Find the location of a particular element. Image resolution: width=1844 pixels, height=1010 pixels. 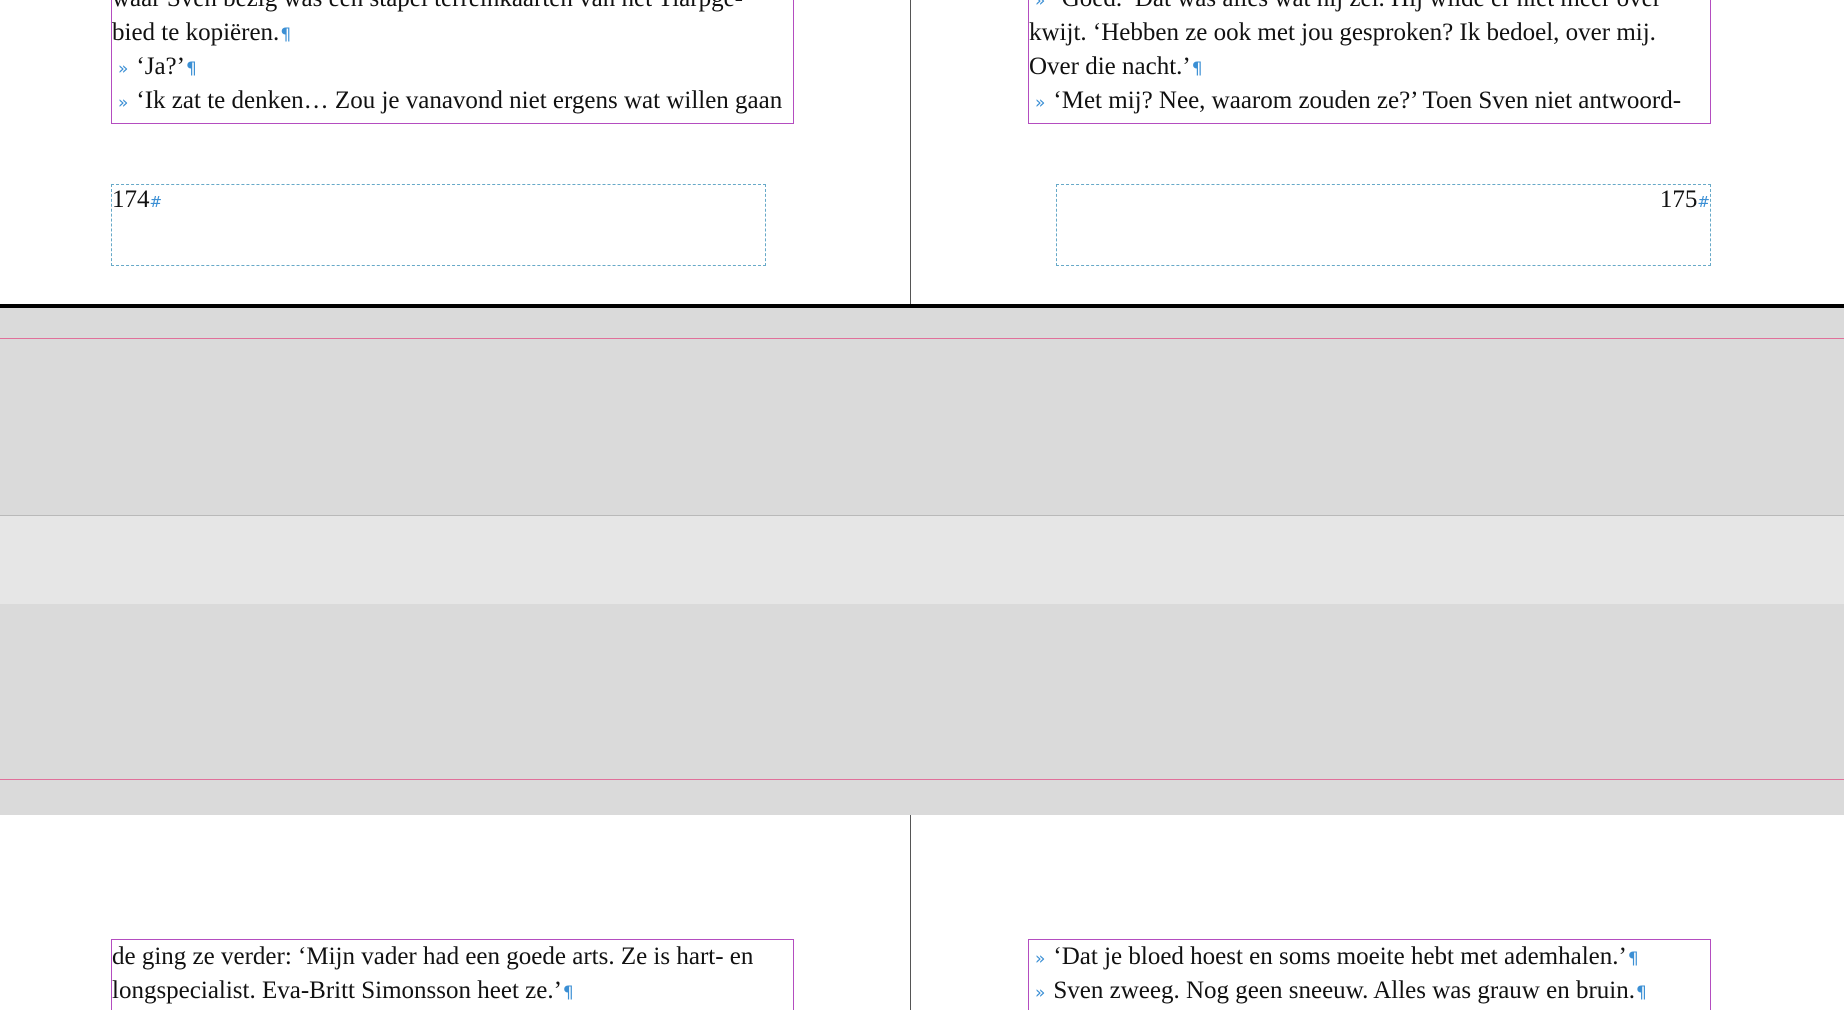

page-number-175: 175 is located at coordinates (1678, 199).